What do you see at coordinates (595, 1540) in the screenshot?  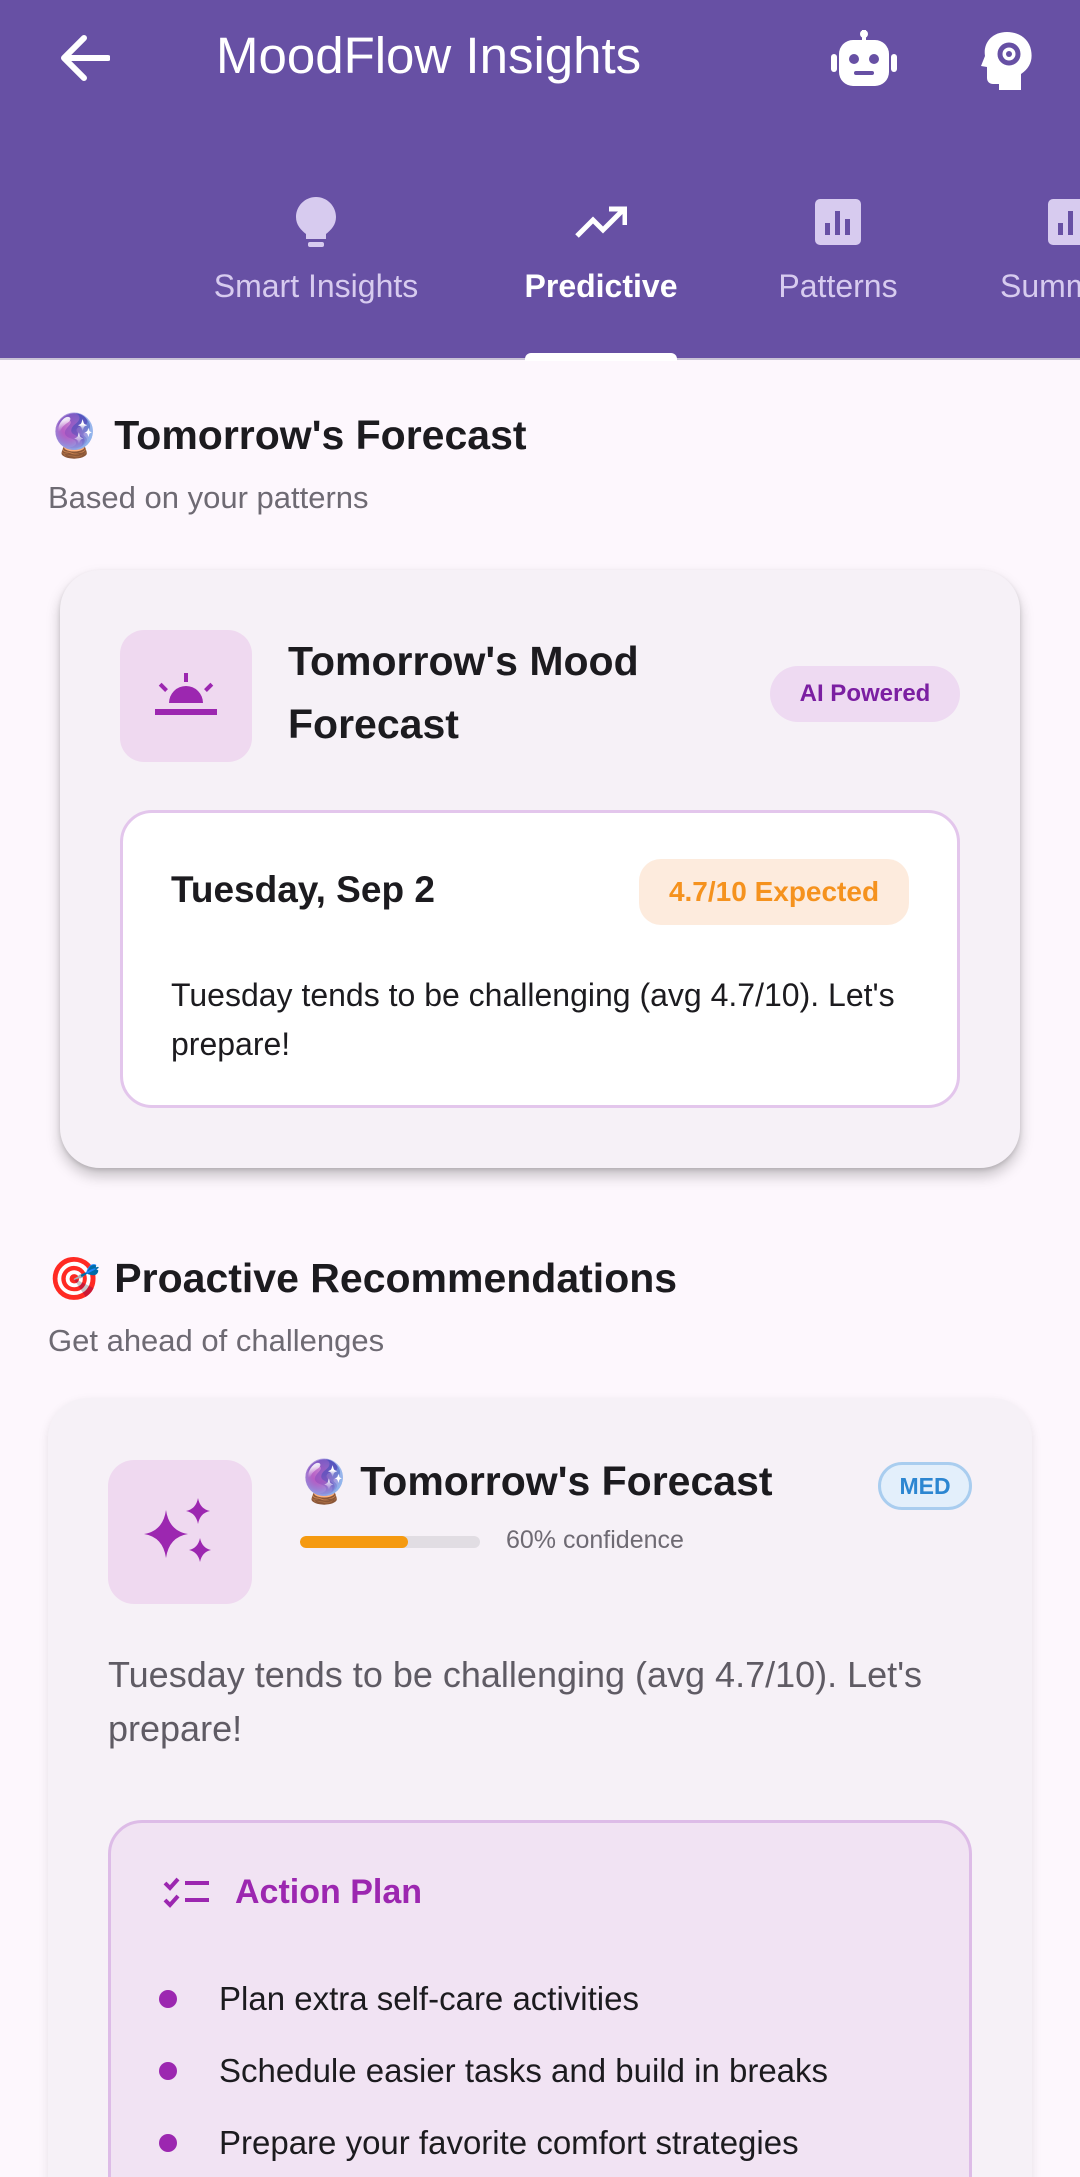 I see `confidence-label: 60% confidence` at bounding box center [595, 1540].